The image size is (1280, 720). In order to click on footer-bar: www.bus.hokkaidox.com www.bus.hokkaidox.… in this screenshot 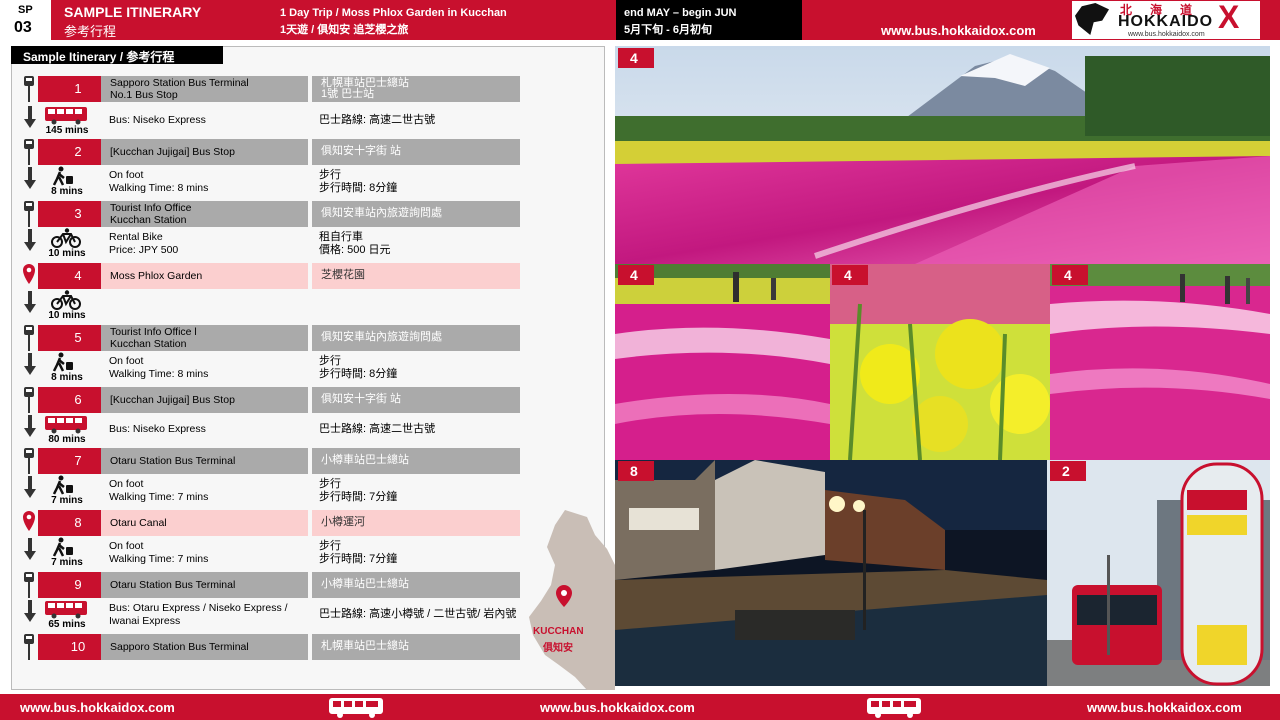, I will do `click(640, 707)`.